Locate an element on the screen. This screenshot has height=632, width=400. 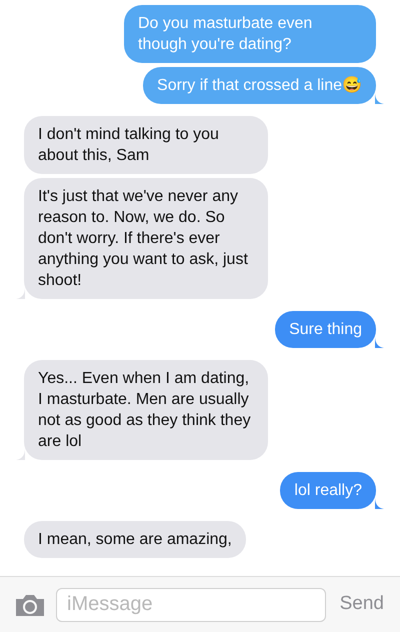
camera-icon is located at coordinates (30, 604).